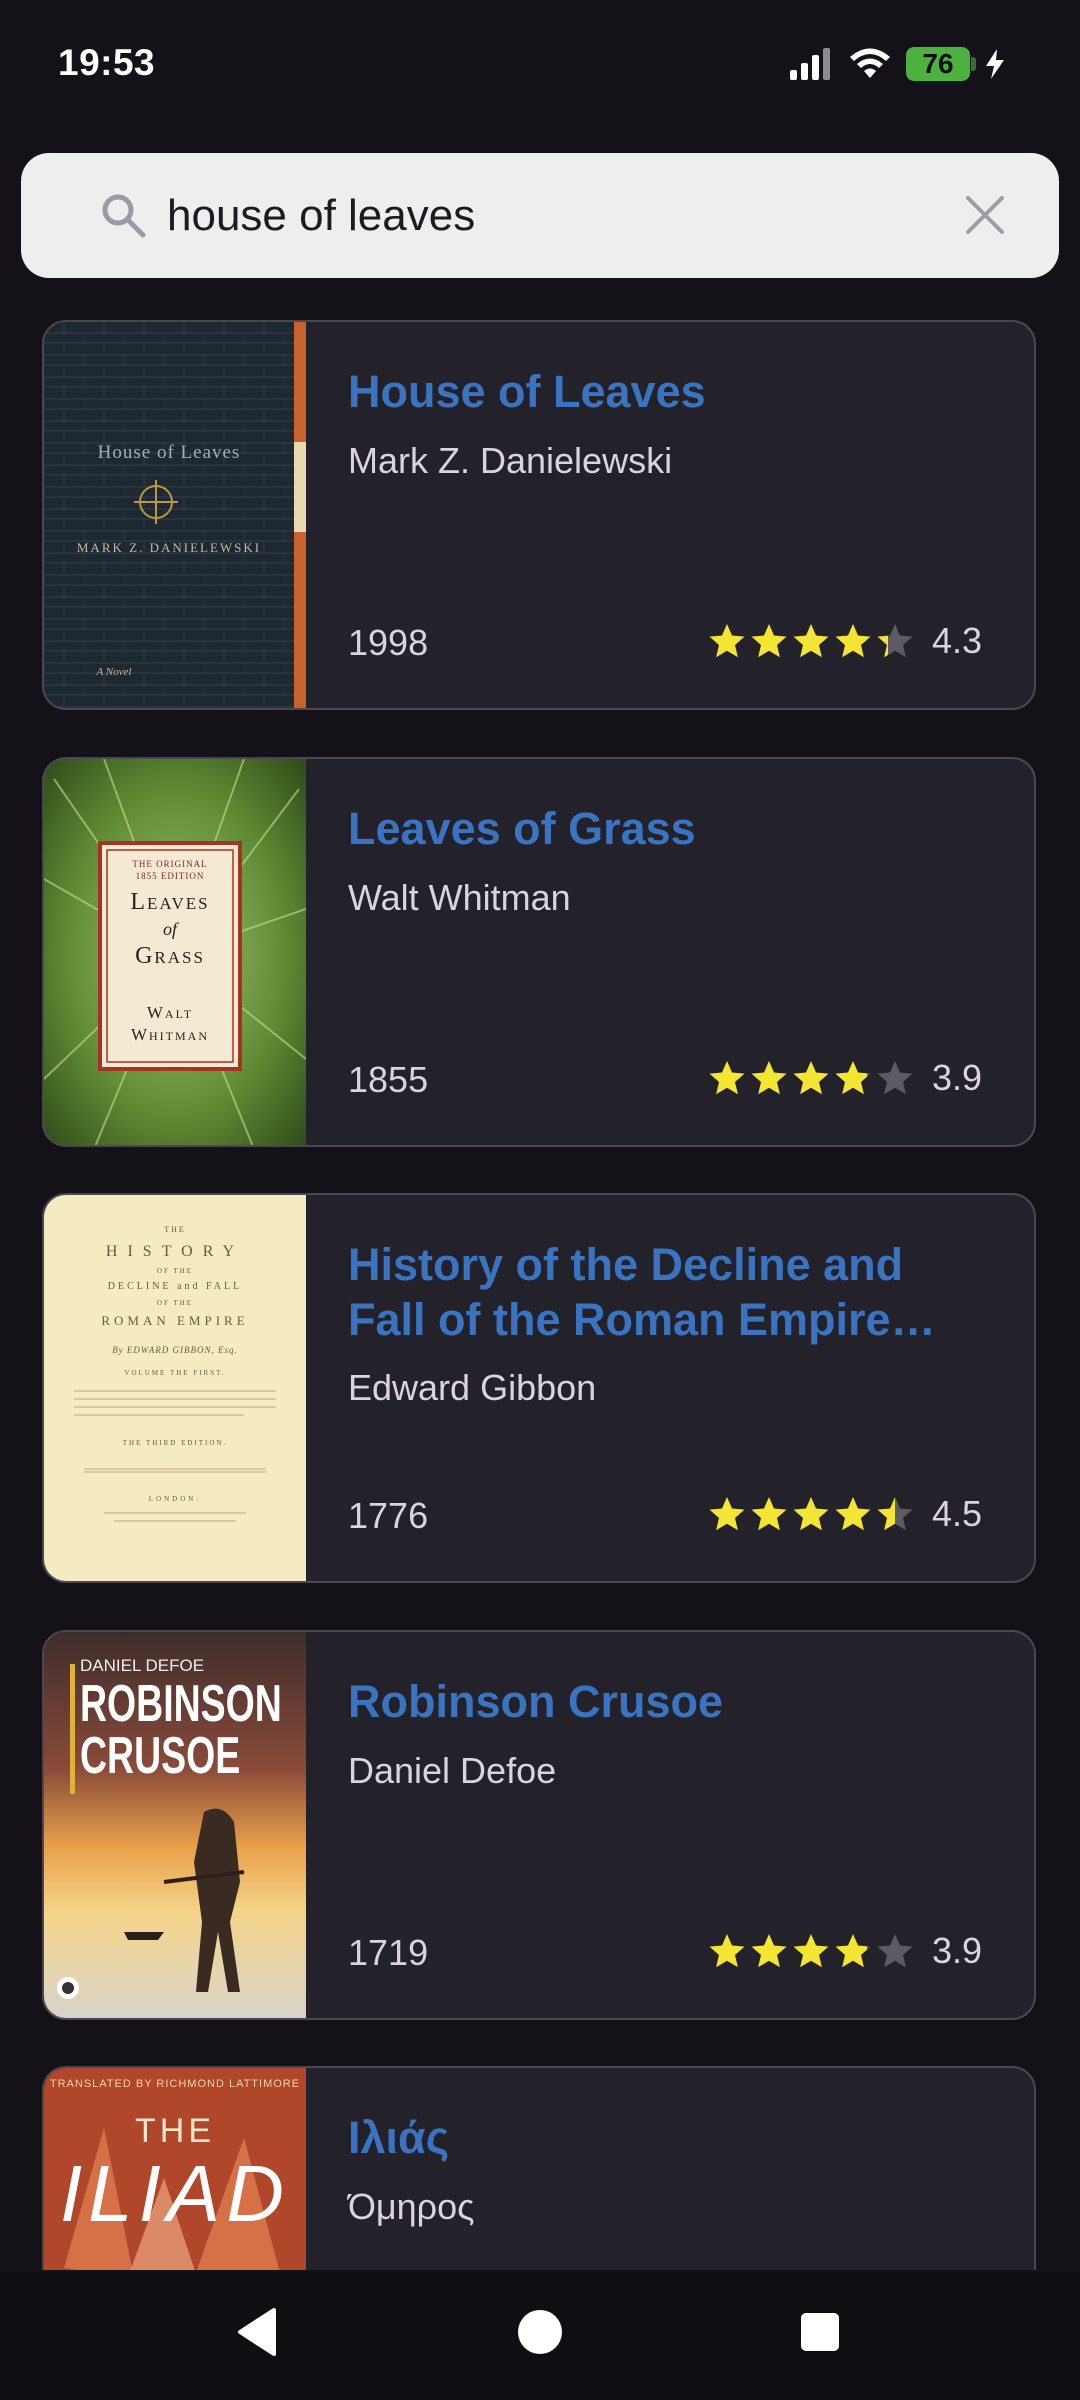  Describe the element at coordinates (995, 64) in the screenshot. I see `charging-bolt-icon` at that location.